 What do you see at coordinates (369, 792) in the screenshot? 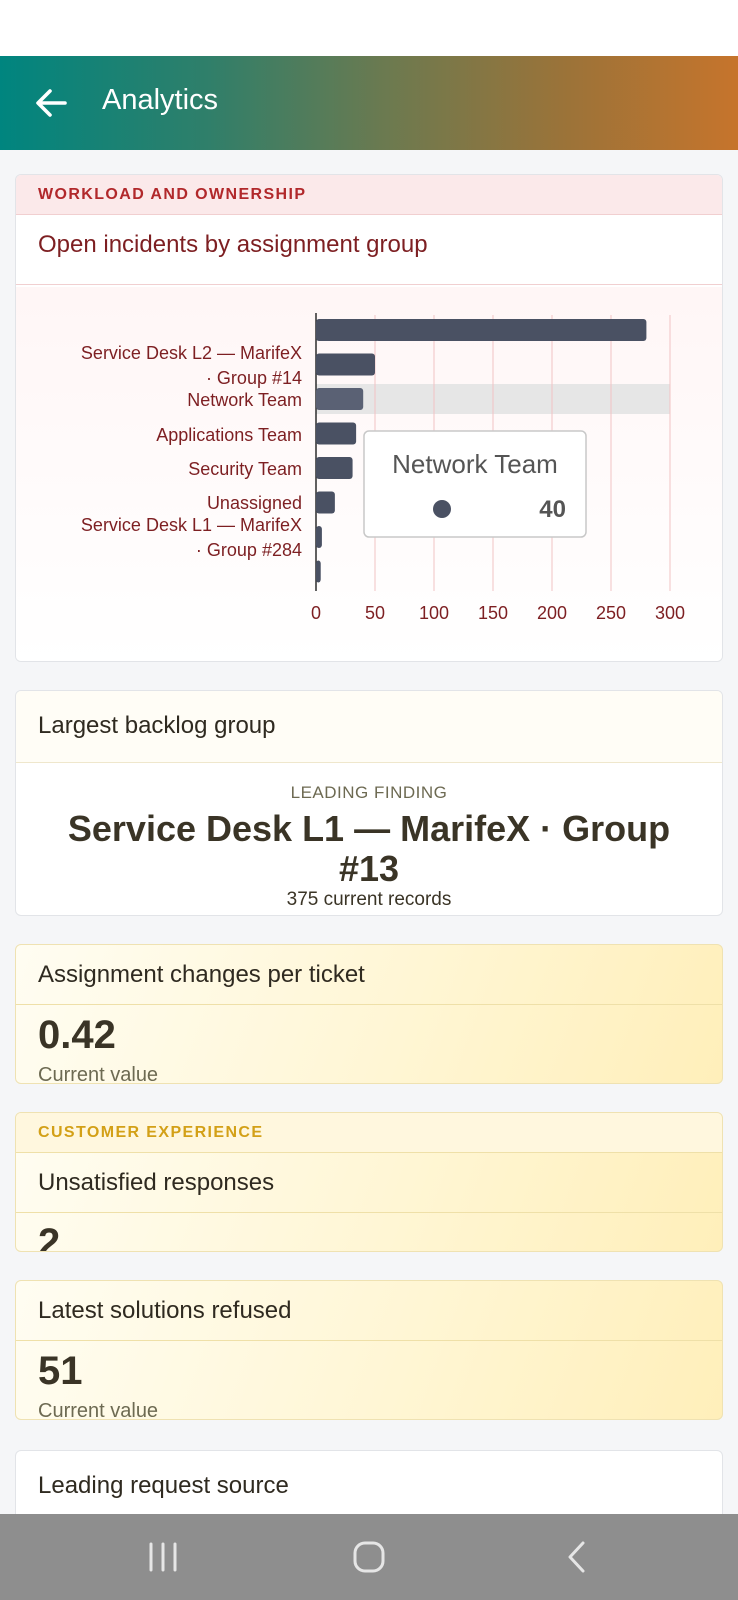
I see `finding-kicker: LEADING FINDING` at bounding box center [369, 792].